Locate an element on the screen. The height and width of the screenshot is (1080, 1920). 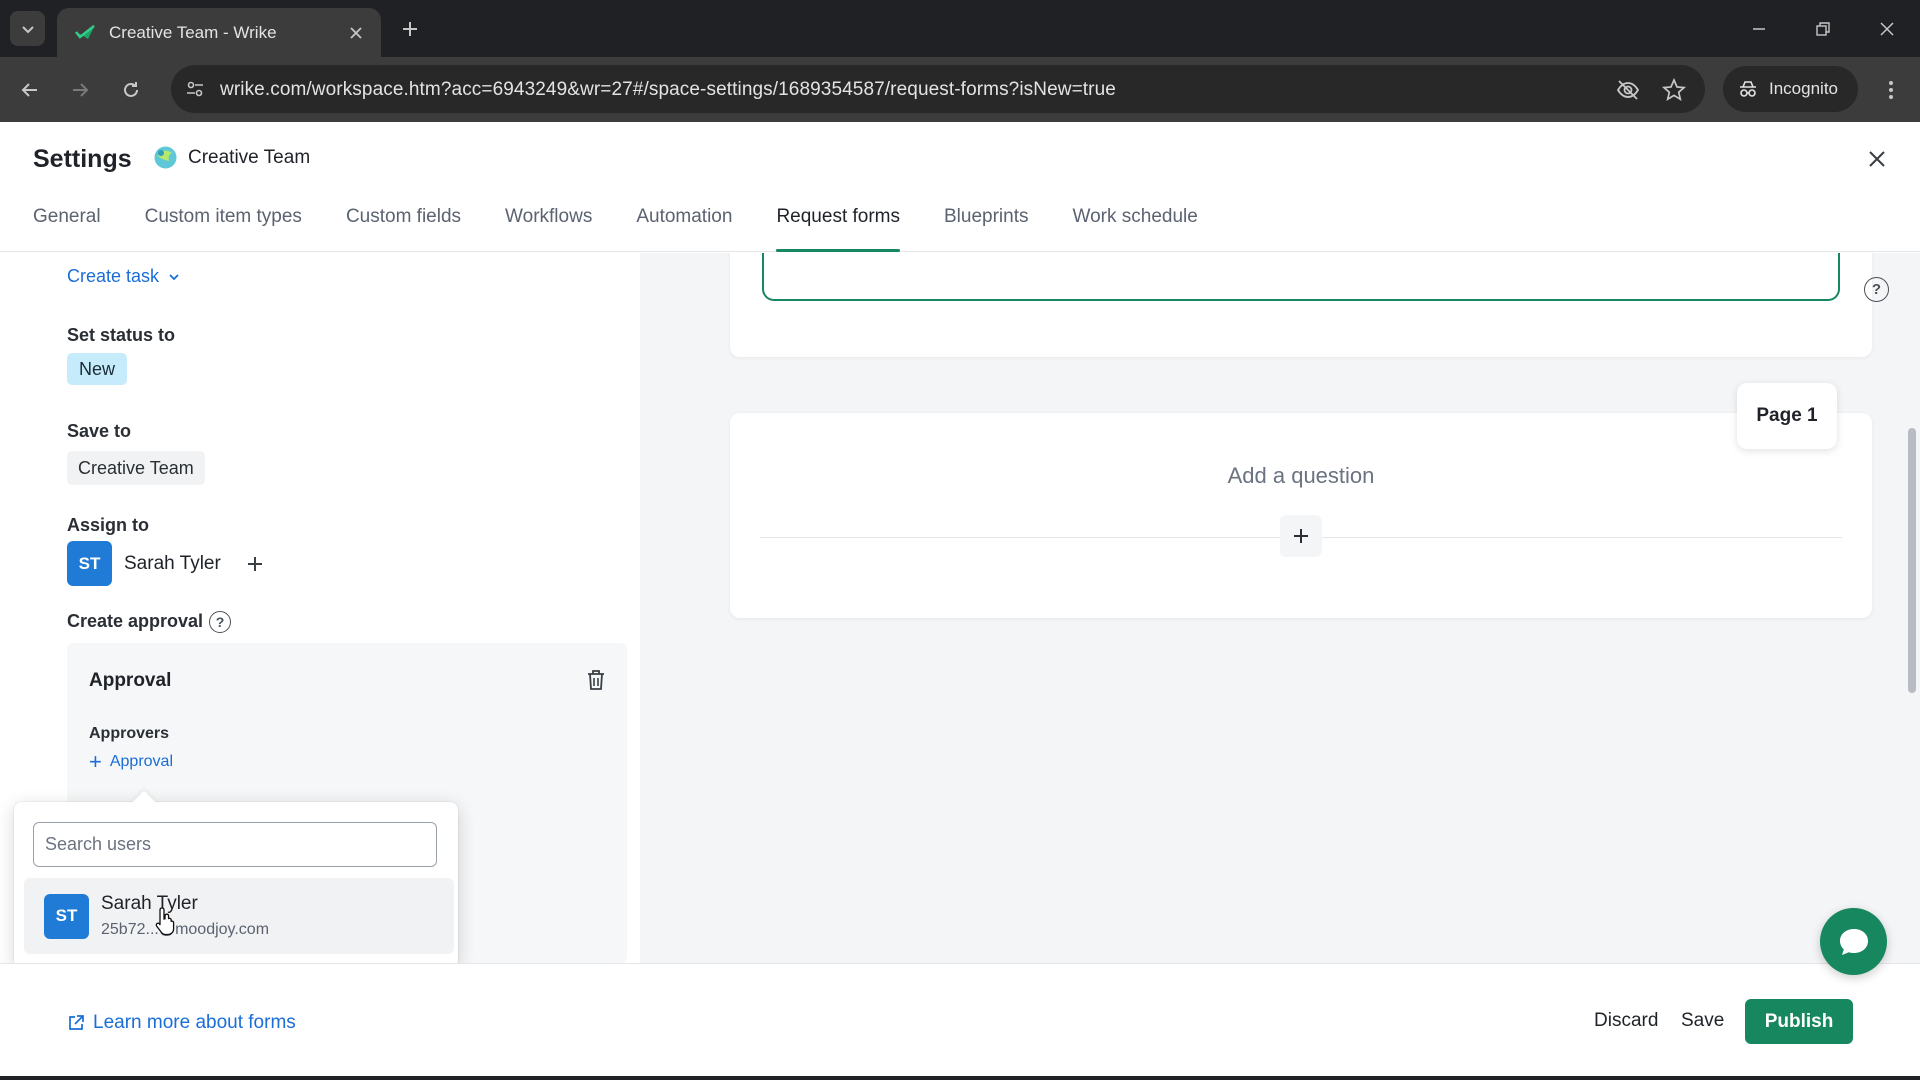
browser-menu-button is located at coordinates (1891, 90).